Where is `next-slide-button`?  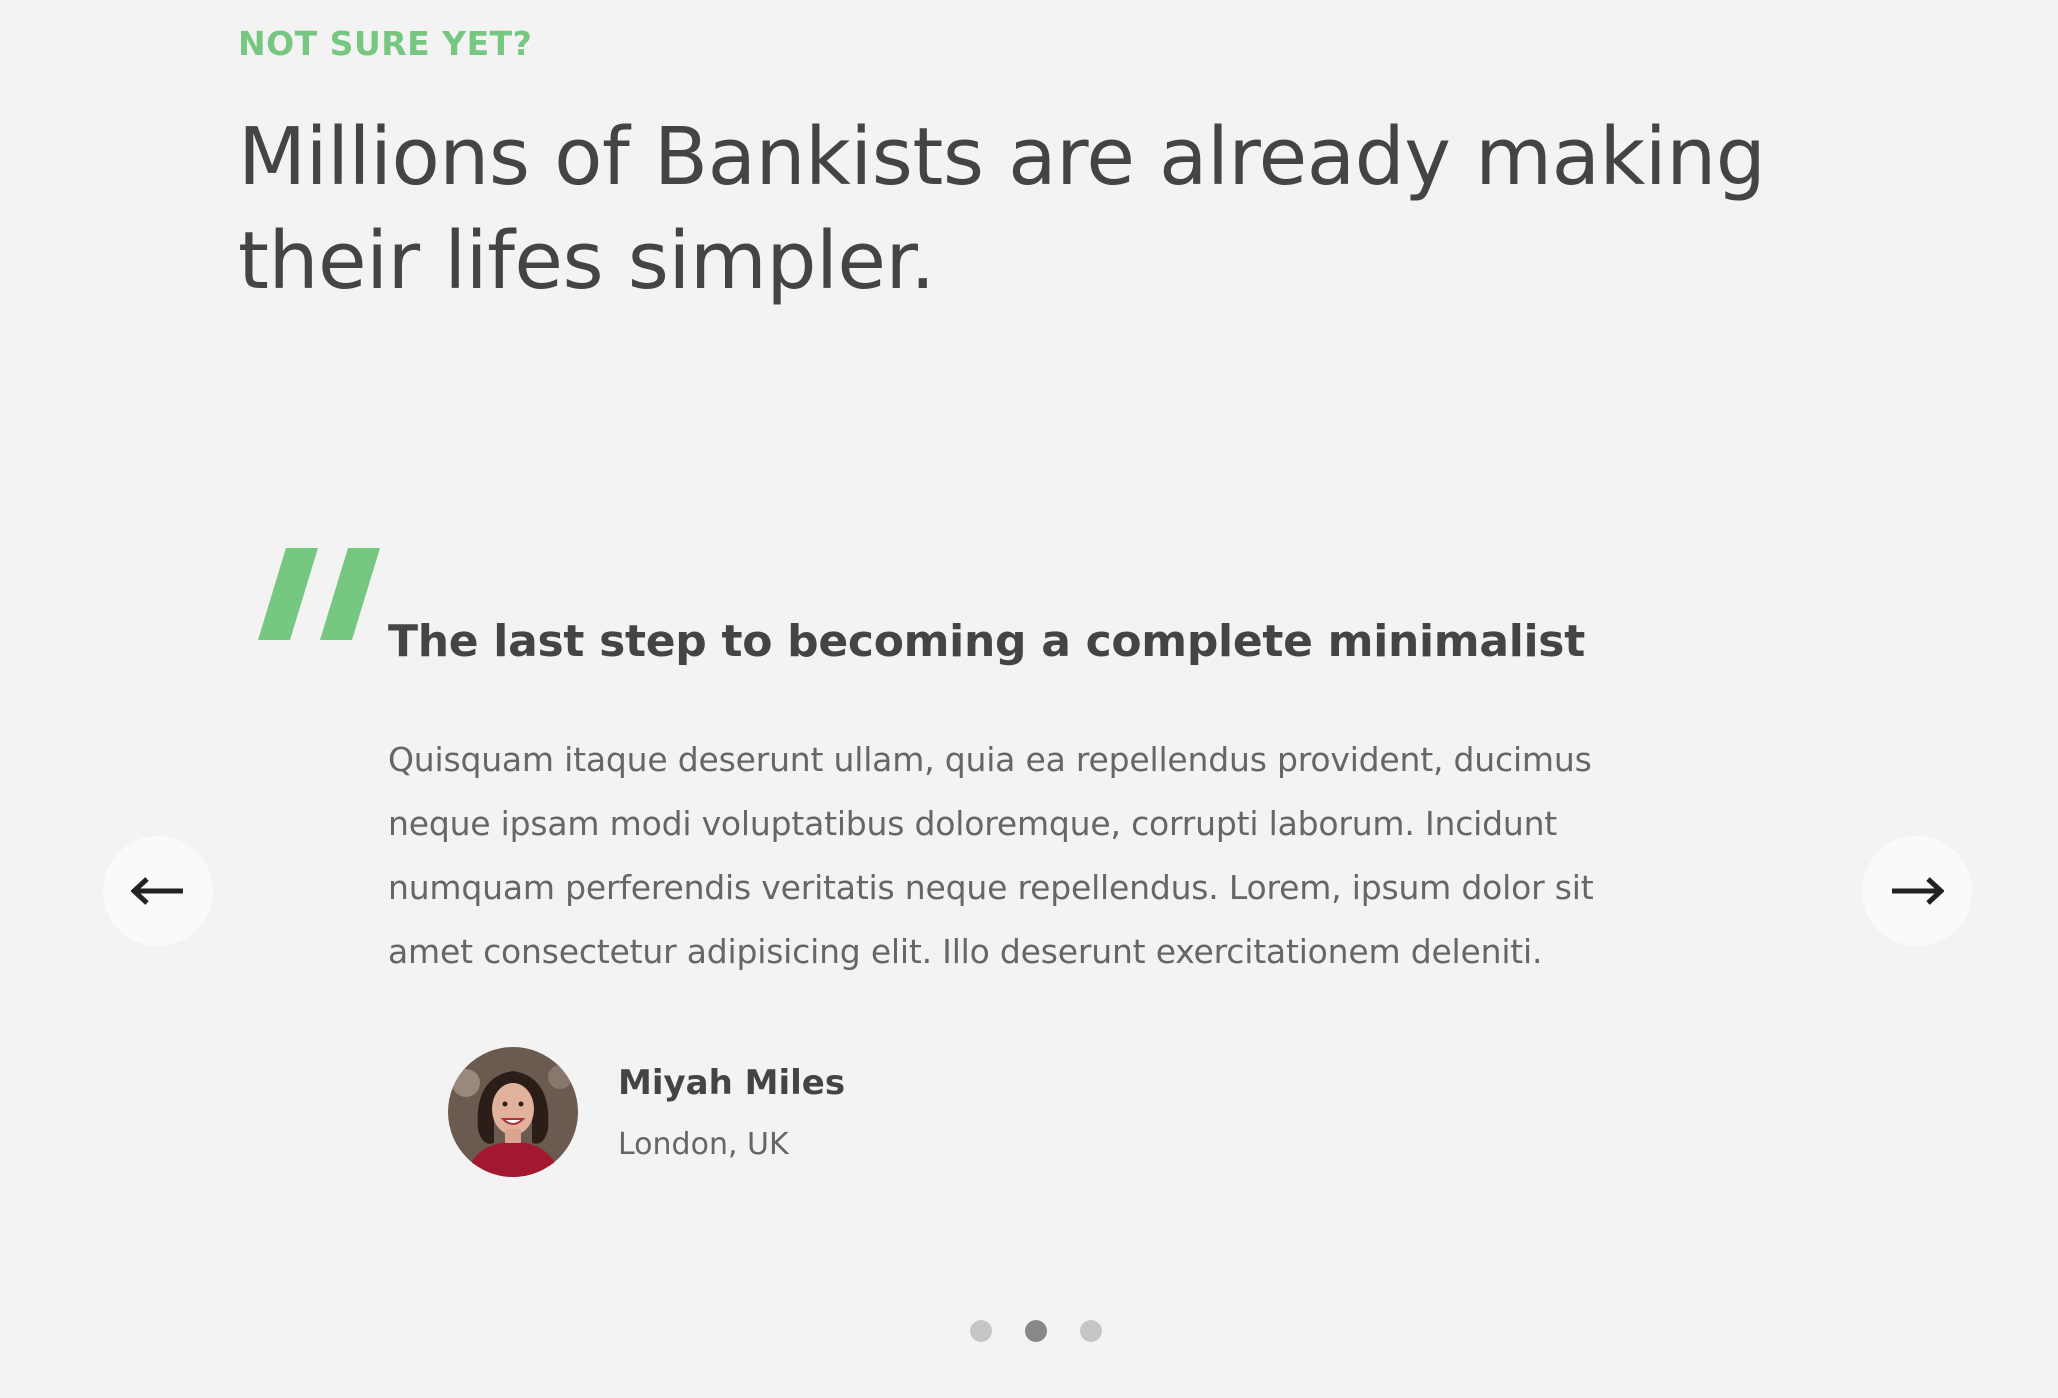 next-slide-button is located at coordinates (1917, 891).